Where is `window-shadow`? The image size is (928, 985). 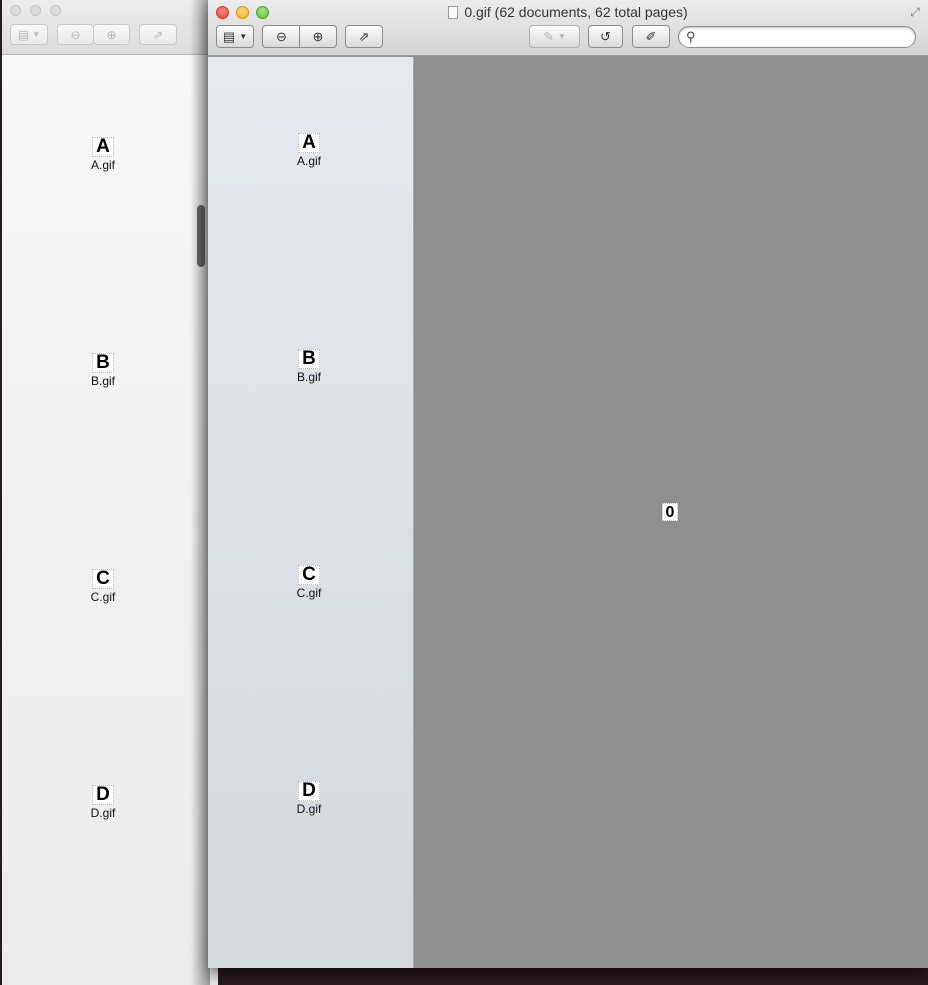
window-shadow is located at coordinates (200, 492).